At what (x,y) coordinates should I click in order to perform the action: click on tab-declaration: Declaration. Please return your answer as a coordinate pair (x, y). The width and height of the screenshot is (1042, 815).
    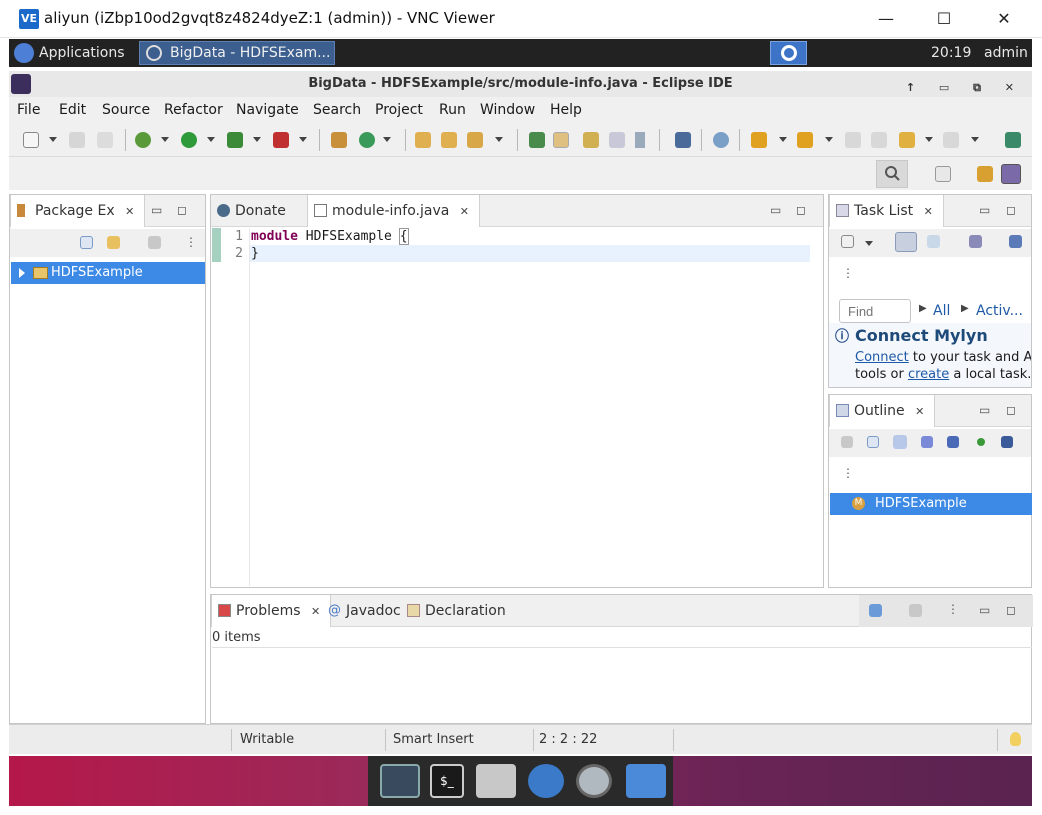
    Looking at the image, I should click on (458, 611).